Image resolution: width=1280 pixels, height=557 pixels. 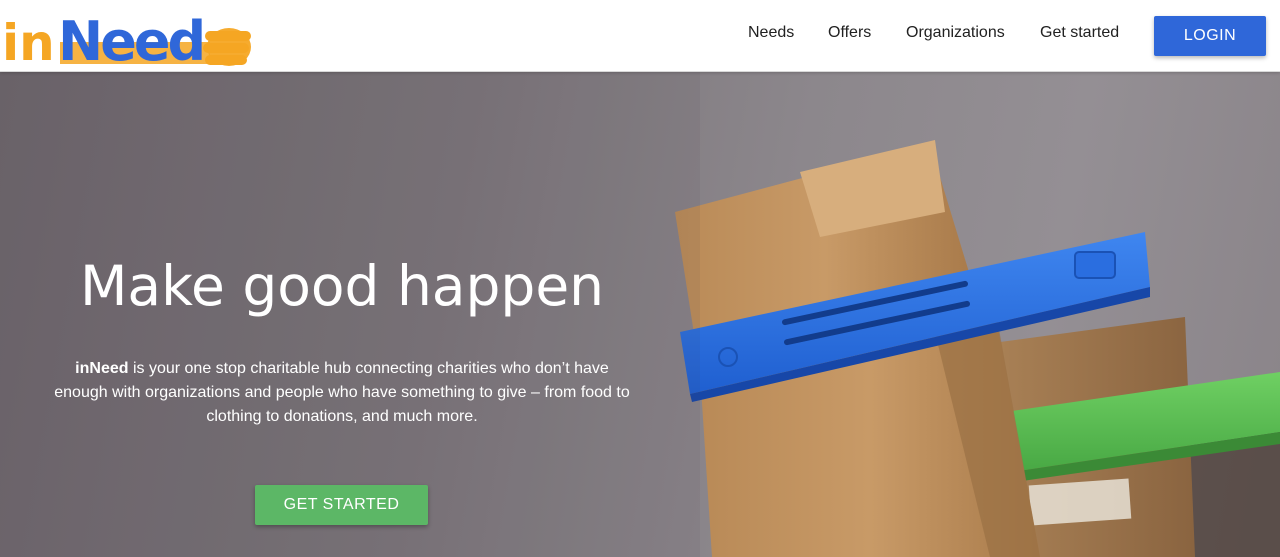 I want to click on svg-text: Need, so click(x=130, y=41).